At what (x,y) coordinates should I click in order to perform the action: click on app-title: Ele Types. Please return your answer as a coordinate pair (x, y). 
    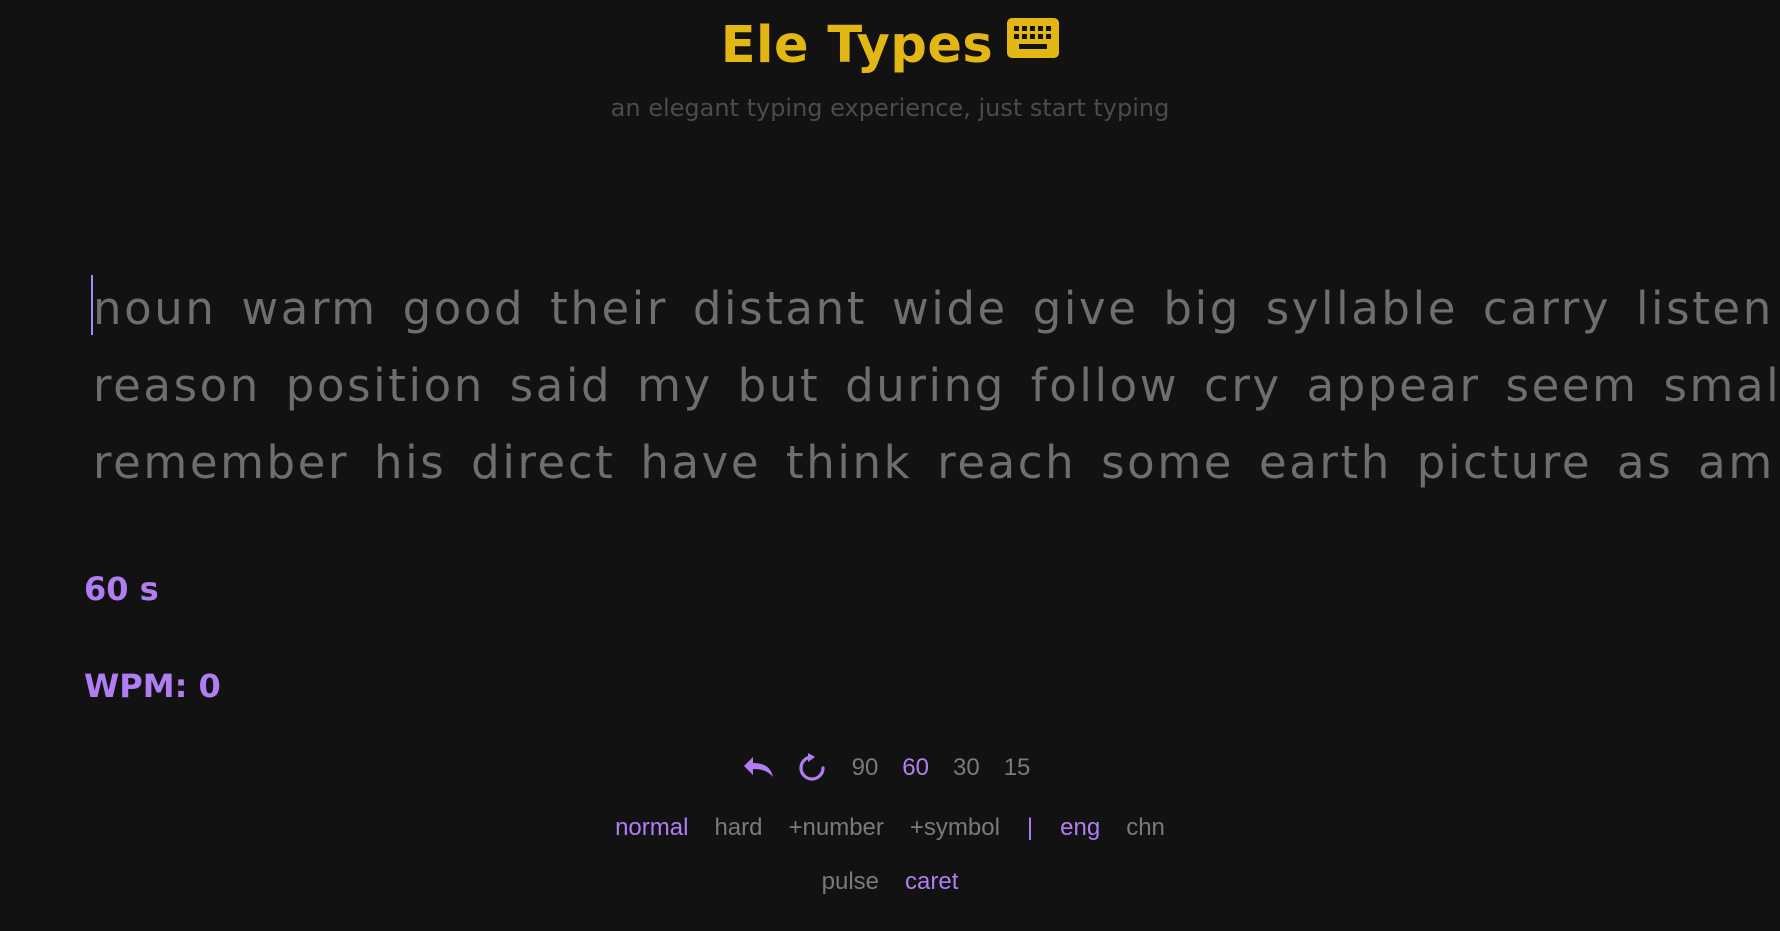
    Looking at the image, I should click on (857, 45).